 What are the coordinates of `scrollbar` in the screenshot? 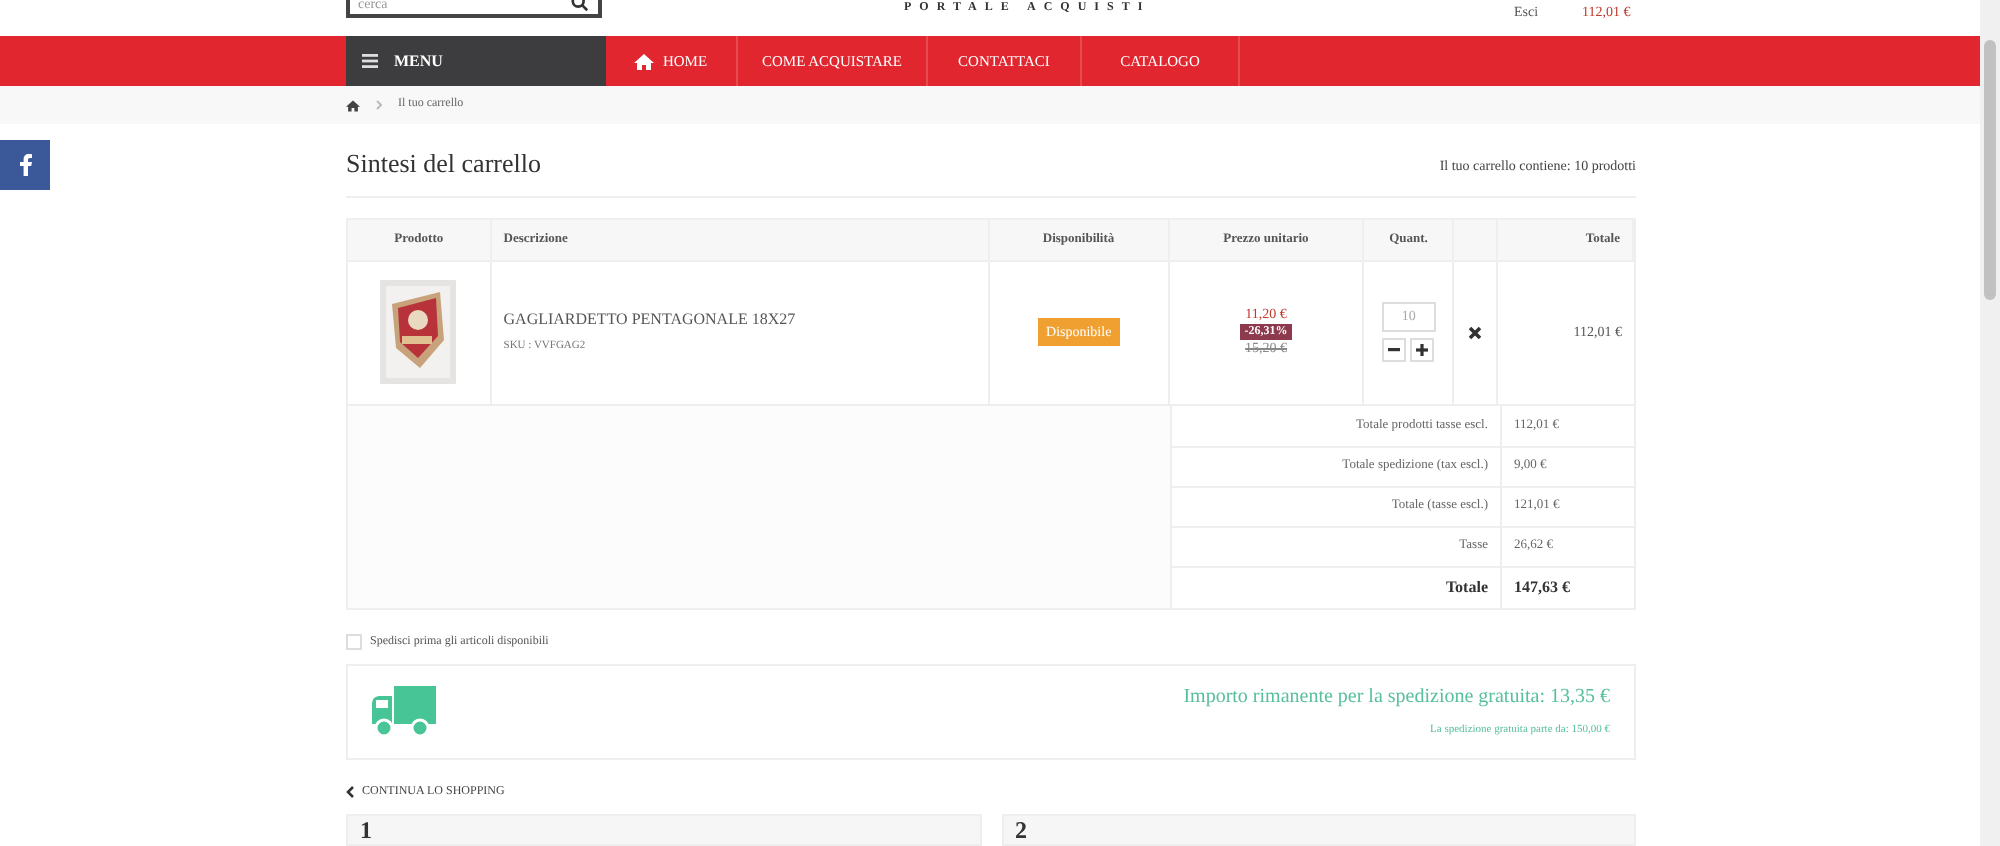 It's located at (1990, 423).